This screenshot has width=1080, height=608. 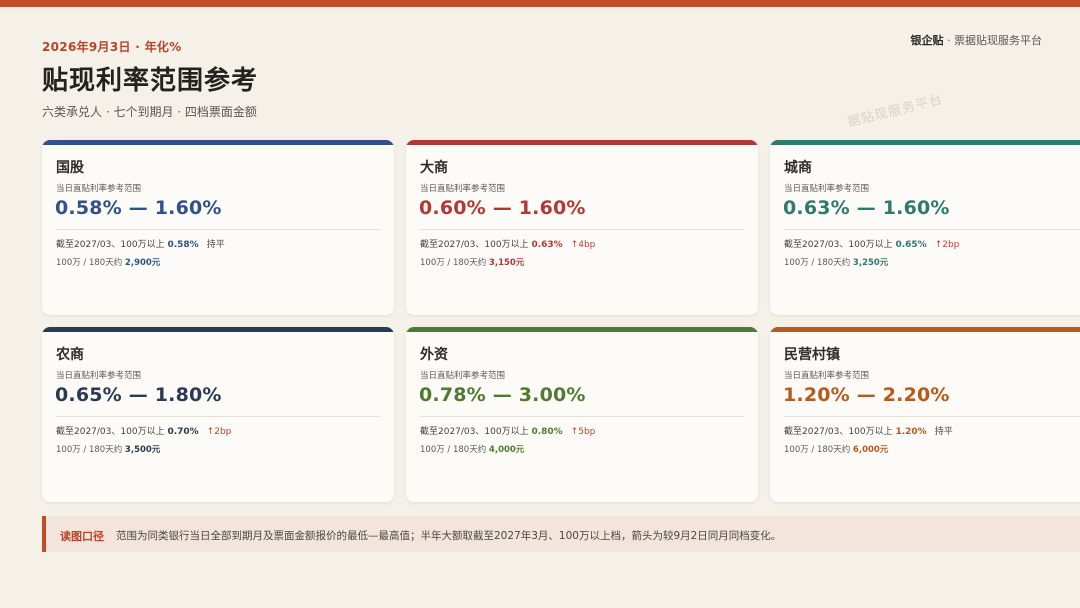 I want to click on note-tag: 读图口径, so click(x=82, y=536).